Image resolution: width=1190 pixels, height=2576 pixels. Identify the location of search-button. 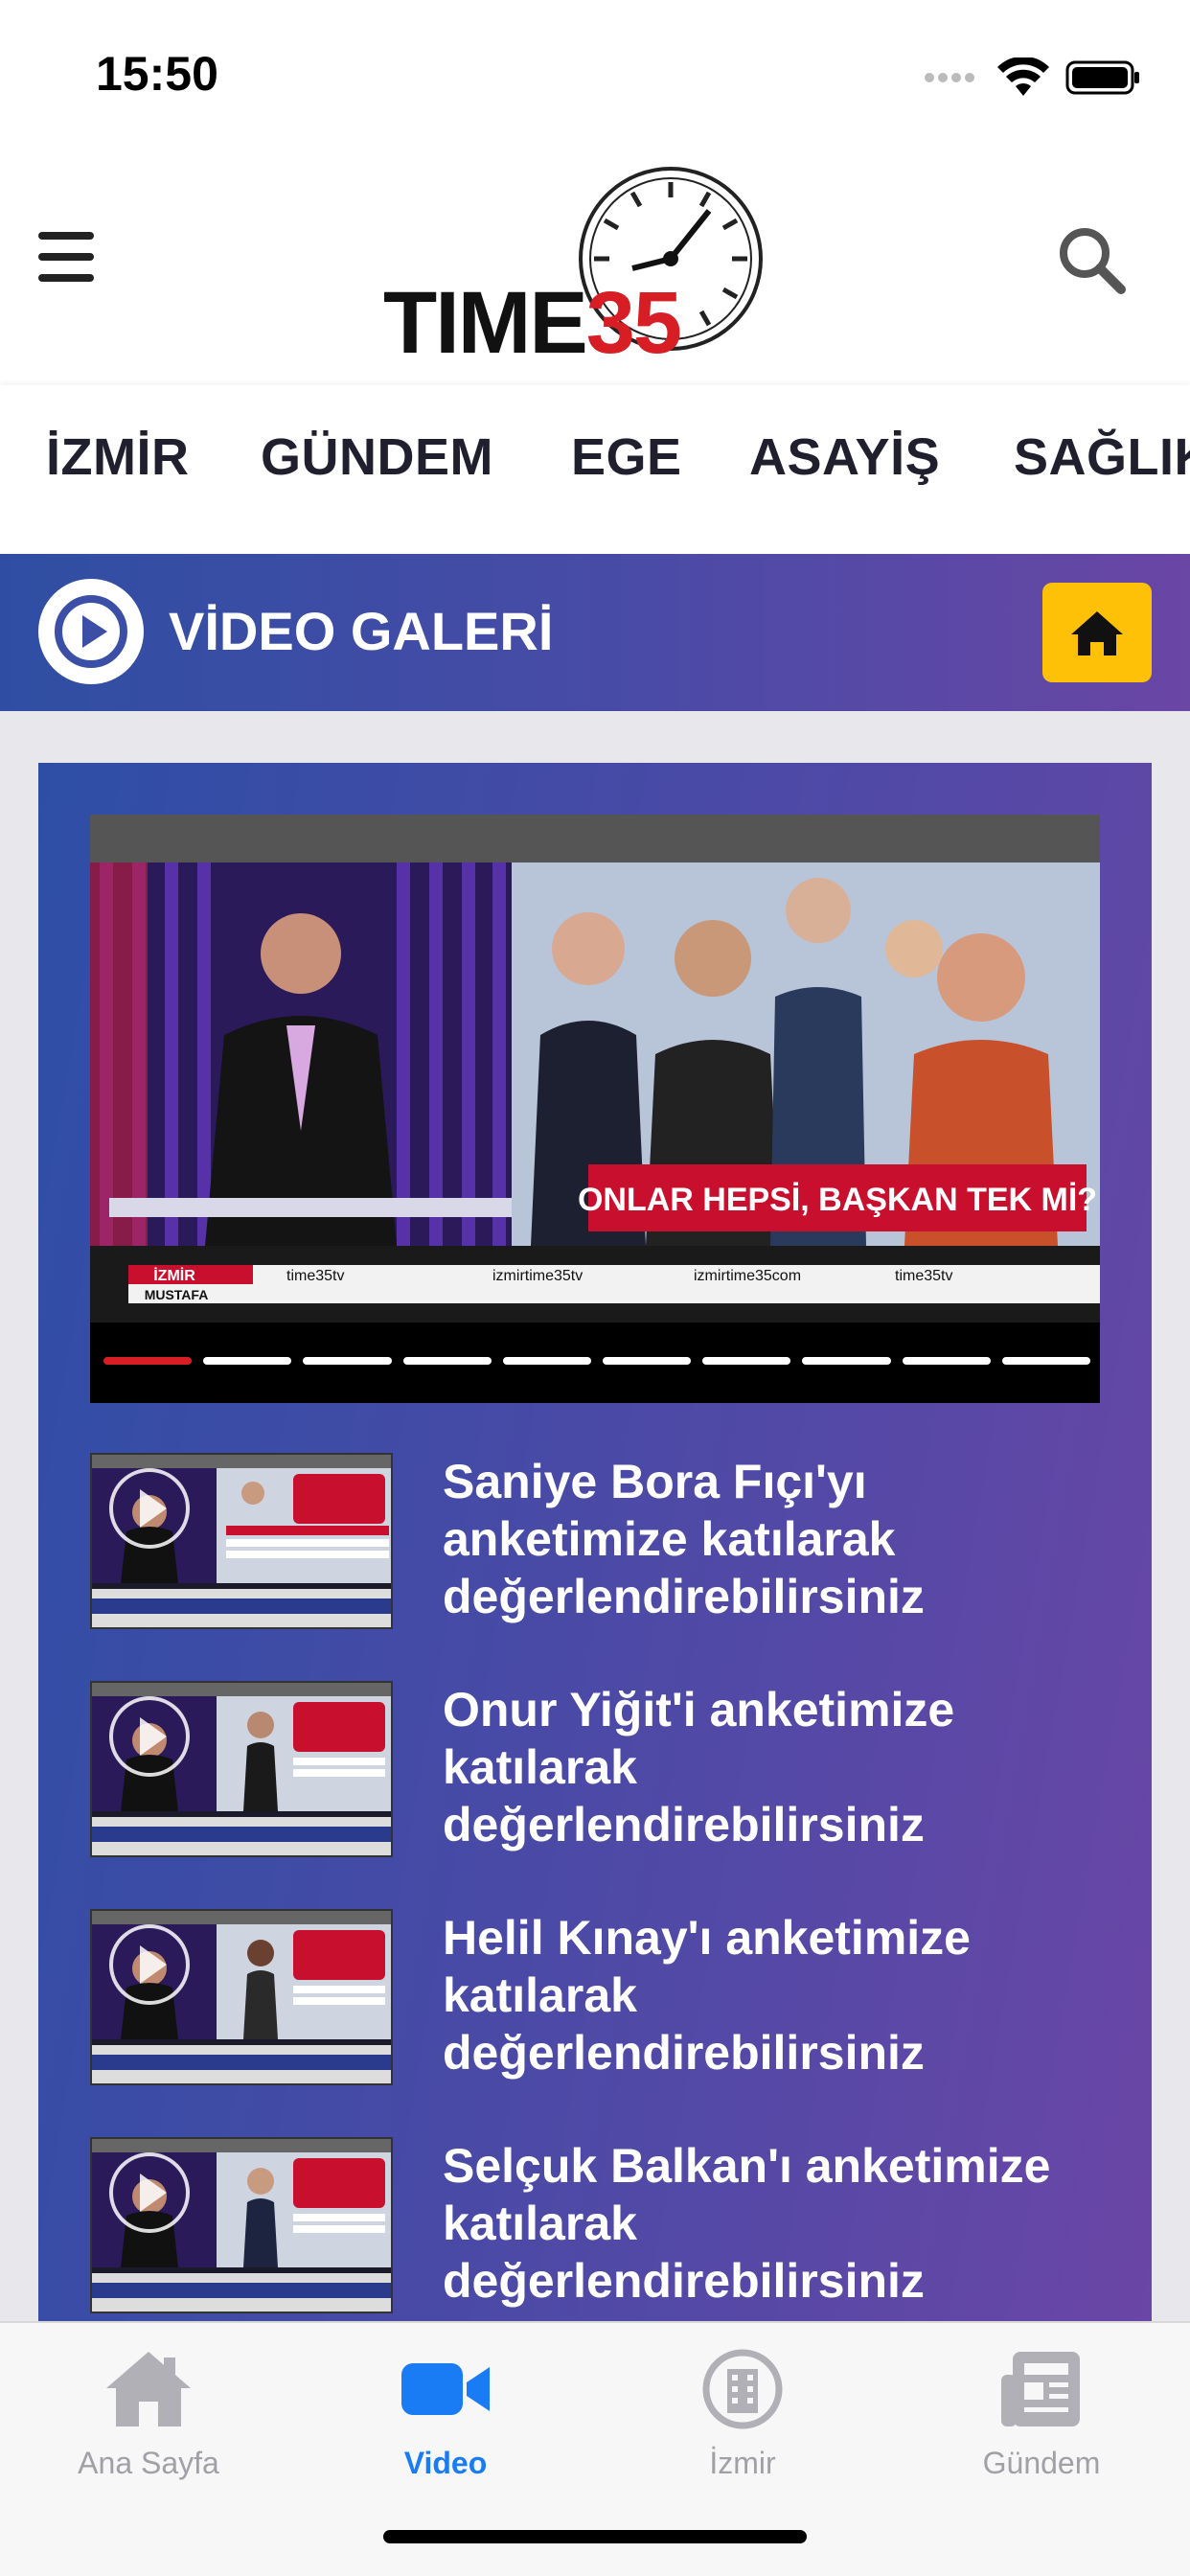
(1093, 260).